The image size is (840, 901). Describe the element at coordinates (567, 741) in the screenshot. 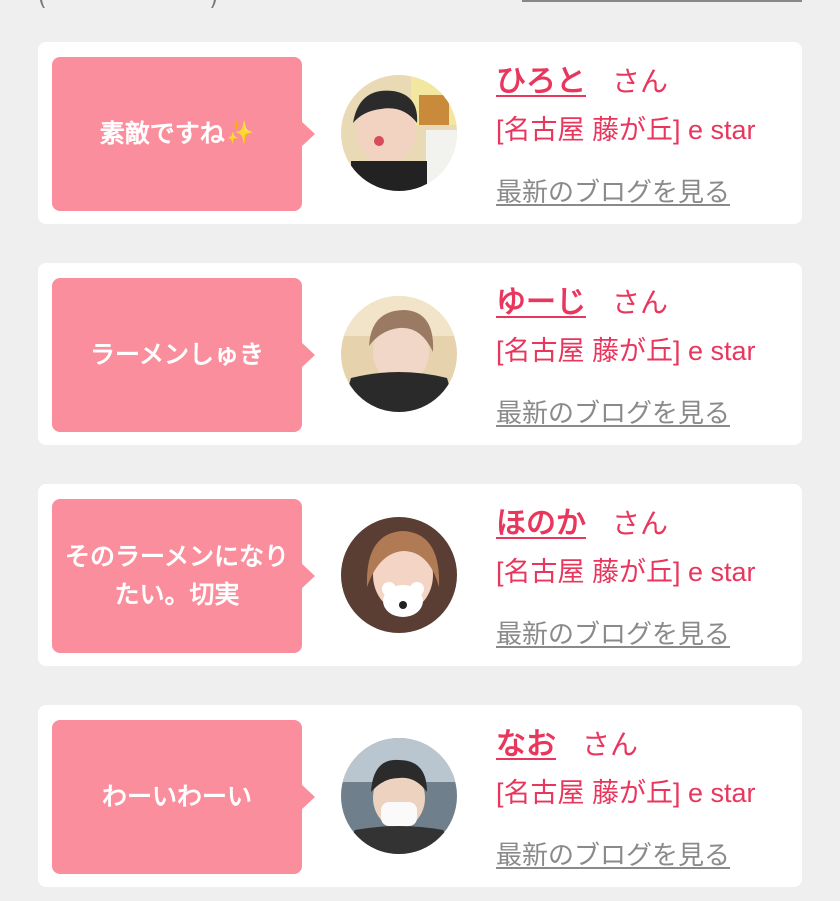

I see `name-row: なお さん` at that location.